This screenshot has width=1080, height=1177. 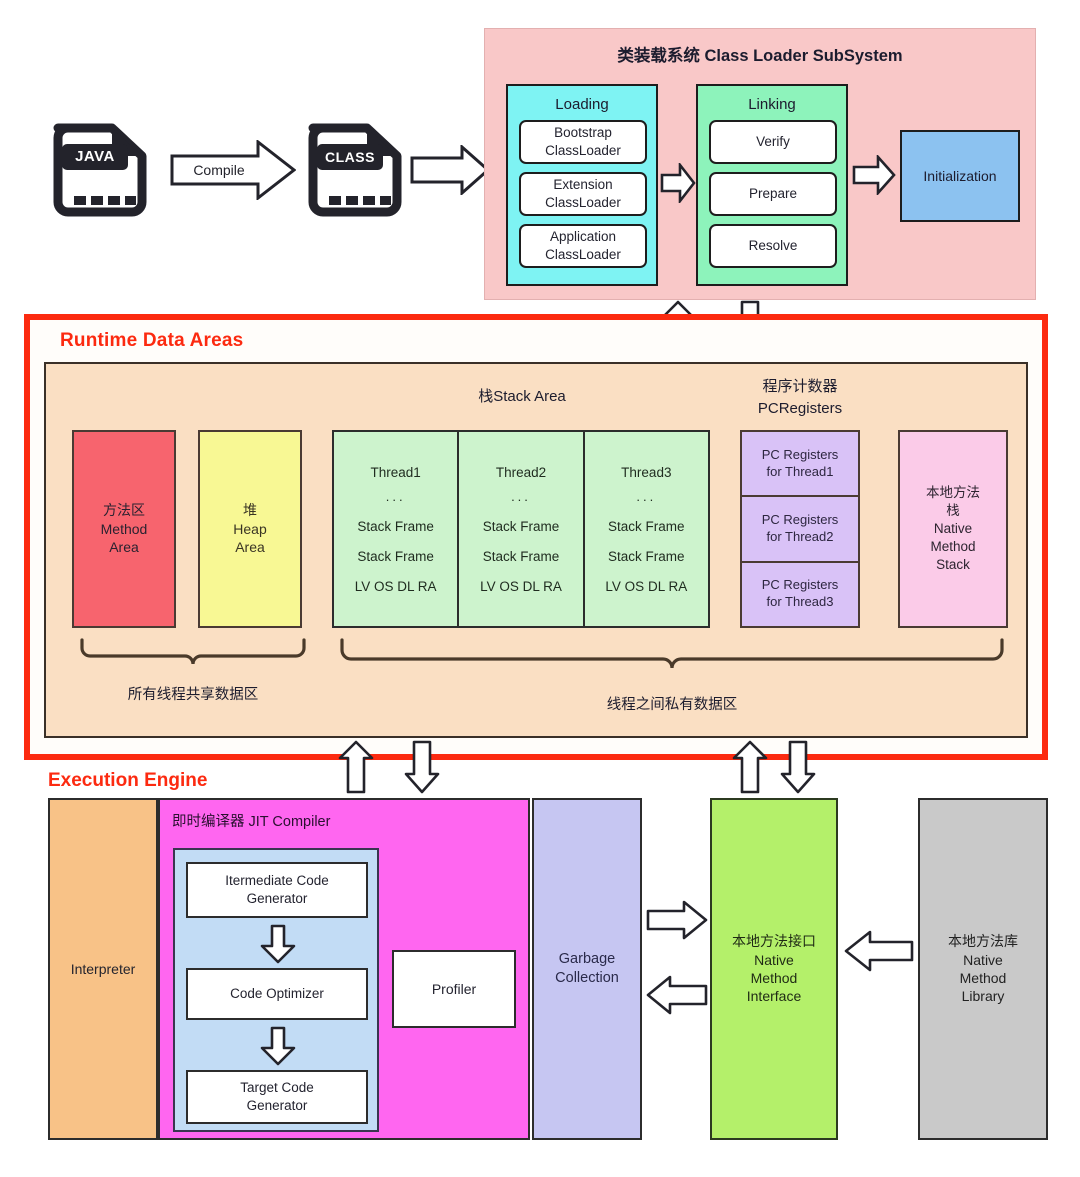 I want to click on stack-area-header: 栈Stack Area, so click(x=522, y=397).